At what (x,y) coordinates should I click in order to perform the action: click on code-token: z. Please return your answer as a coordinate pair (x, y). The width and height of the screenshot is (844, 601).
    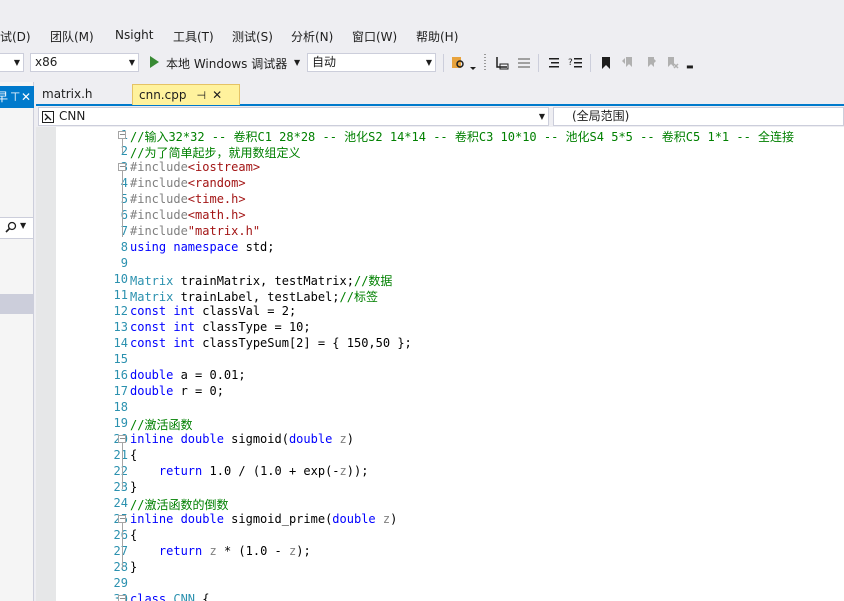
    Looking at the image, I should click on (292, 551).